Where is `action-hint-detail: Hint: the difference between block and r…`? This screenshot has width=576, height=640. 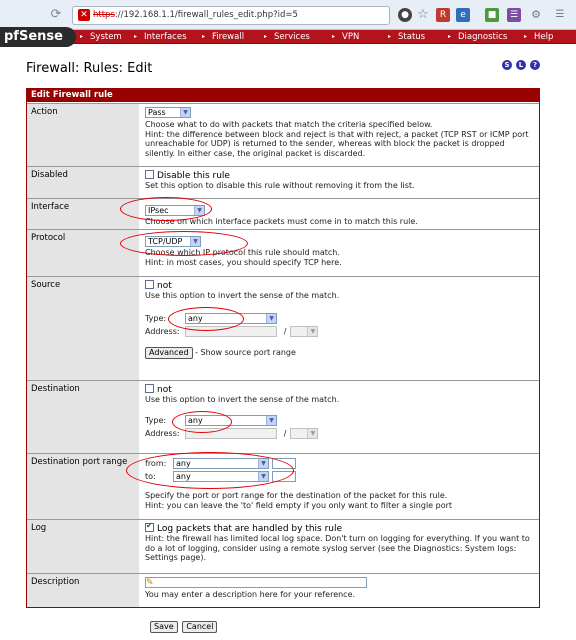
action-hint-detail: Hint: the difference between block and r… is located at coordinates (337, 143).